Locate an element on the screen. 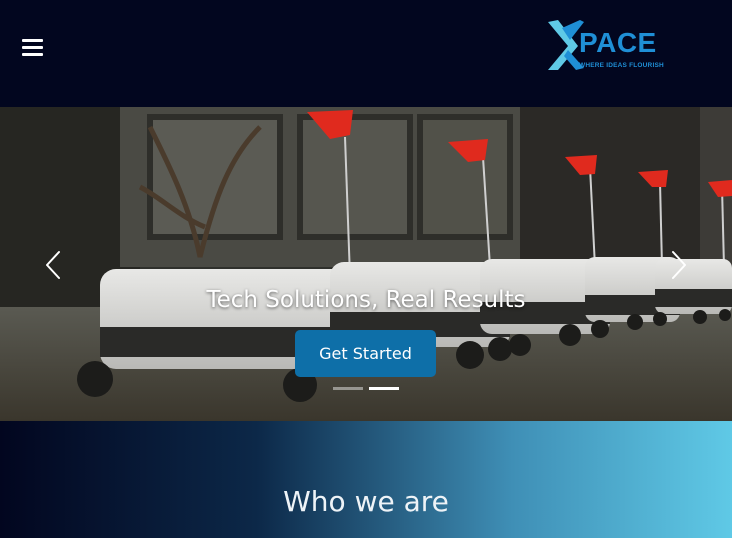 This screenshot has height=538, width=732. logo-tagline: WHERE IDEAS FLOURISH is located at coordinates (621, 65).